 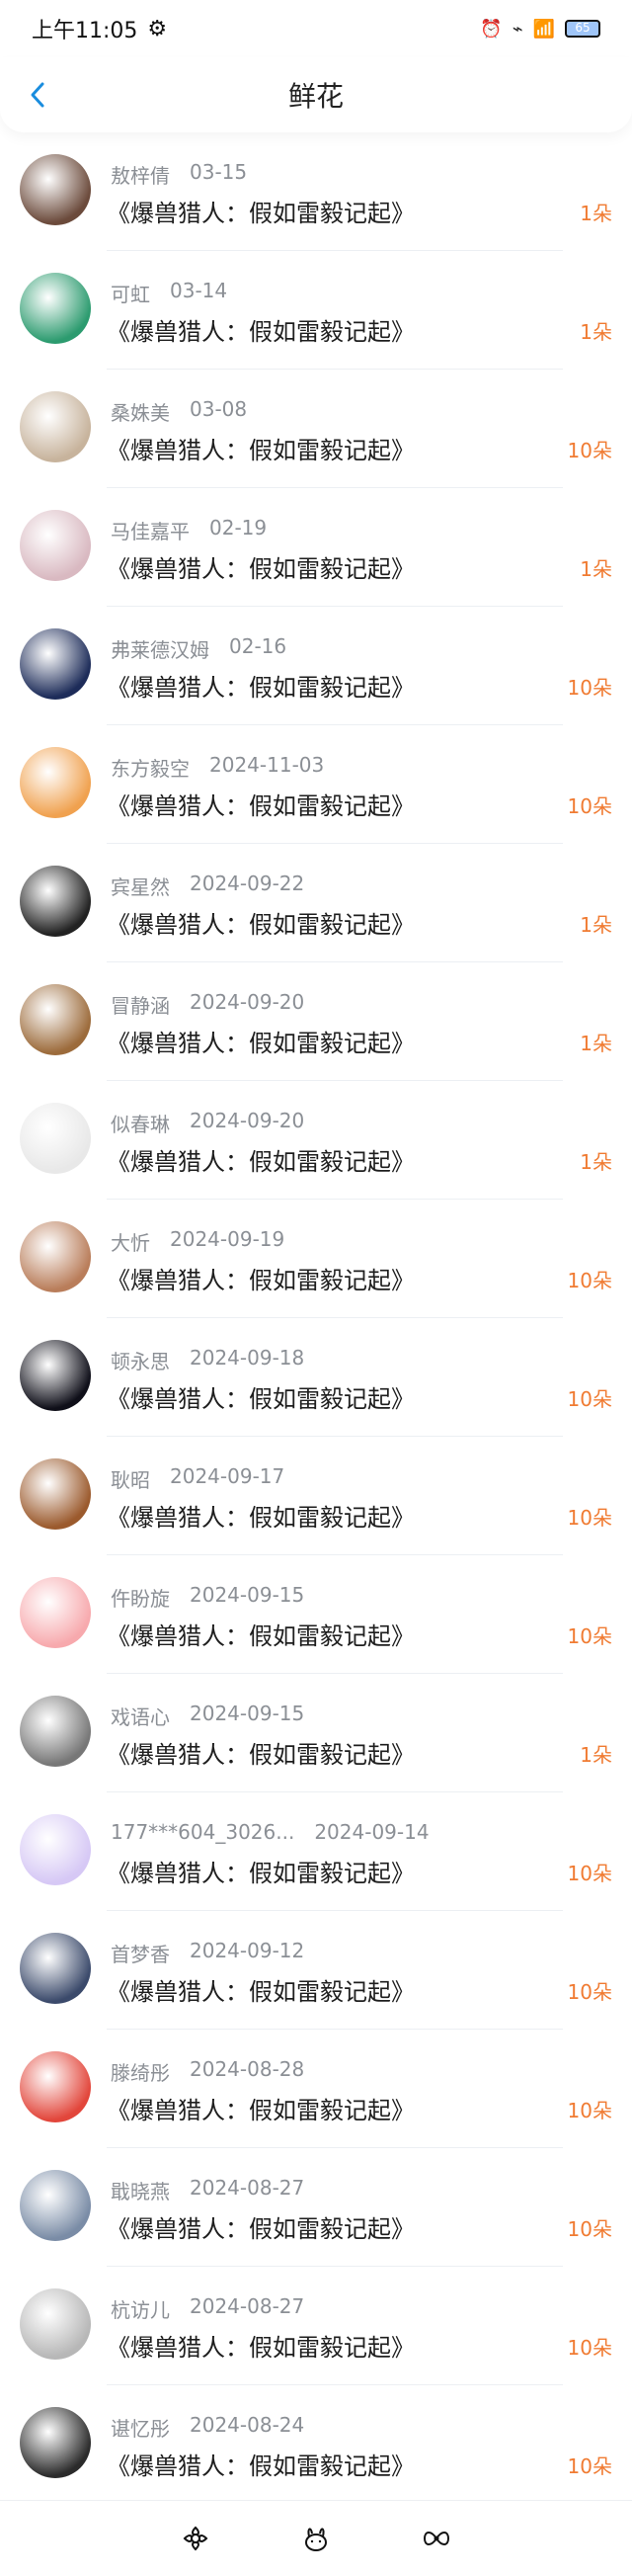 What do you see at coordinates (140, 1717) in the screenshot?
I see `user-name: 戏语心` at bounding box center [140, 1717].